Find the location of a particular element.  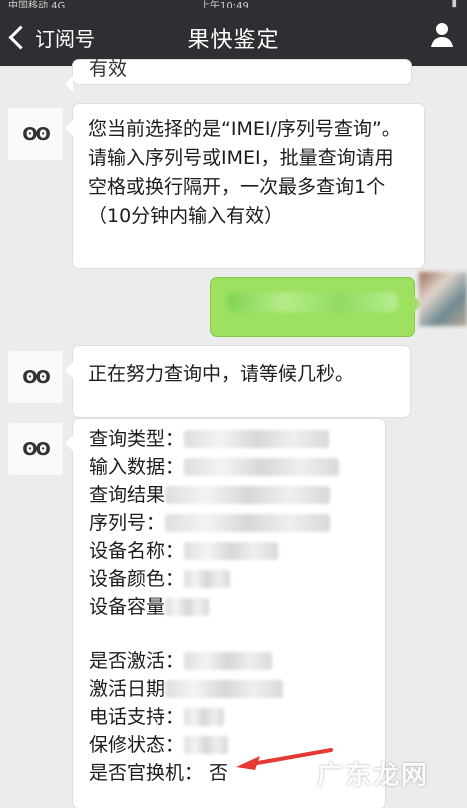

result-row: 电话支持： is located at coordinates (237, 717).